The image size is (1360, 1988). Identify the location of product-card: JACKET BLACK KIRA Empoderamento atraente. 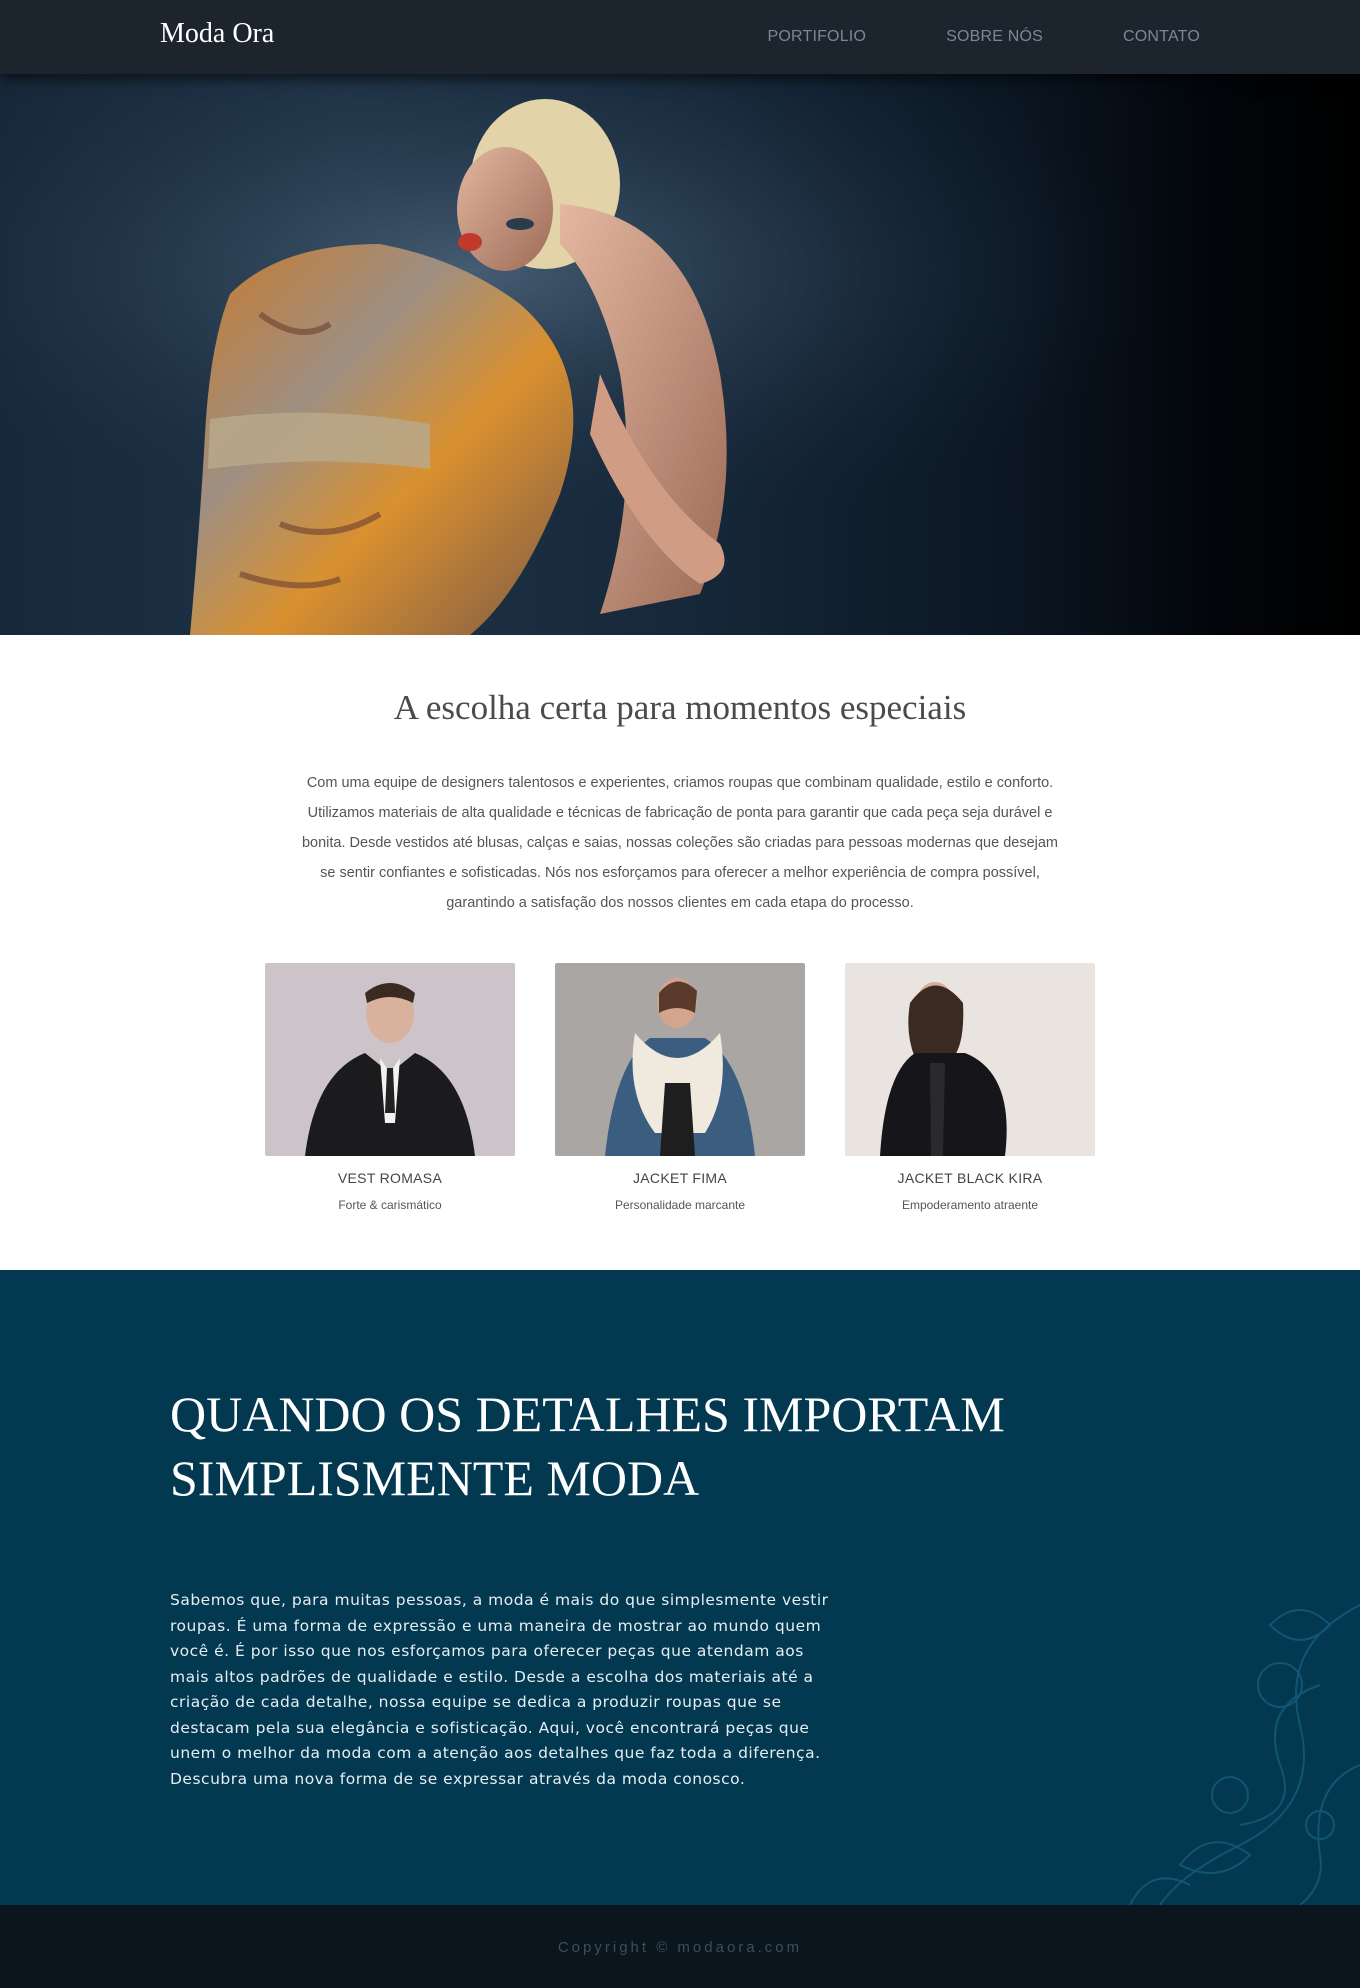
(970, 1087).